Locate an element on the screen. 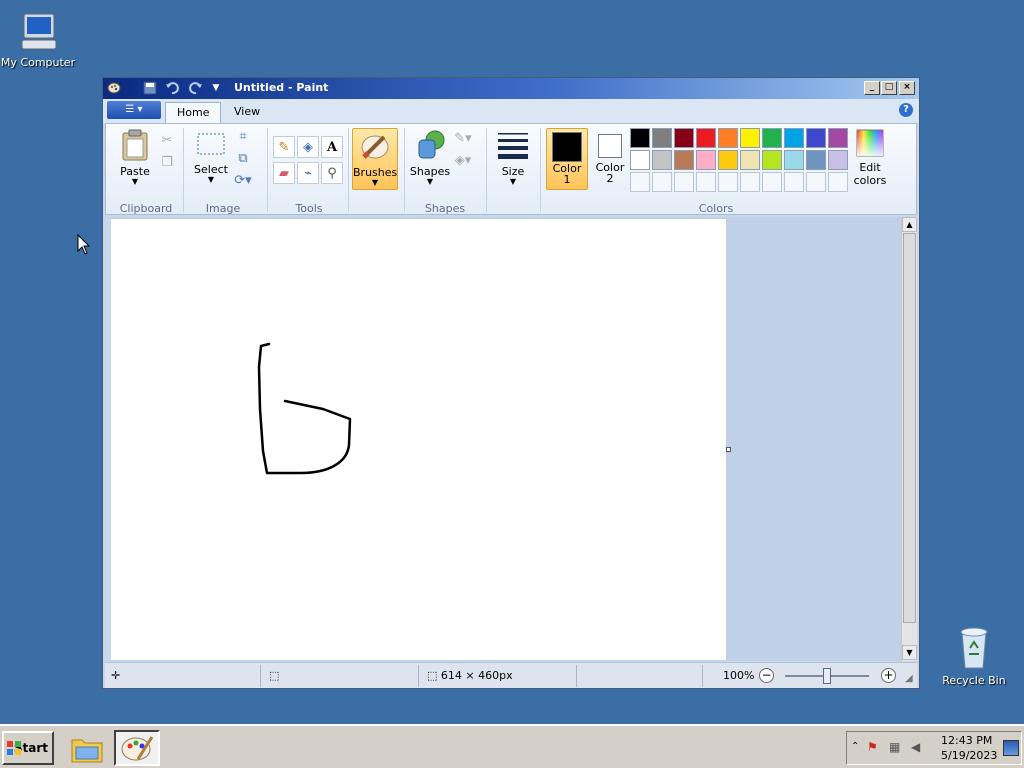  network-icon: ▦ is located at coordinates (894, 747).